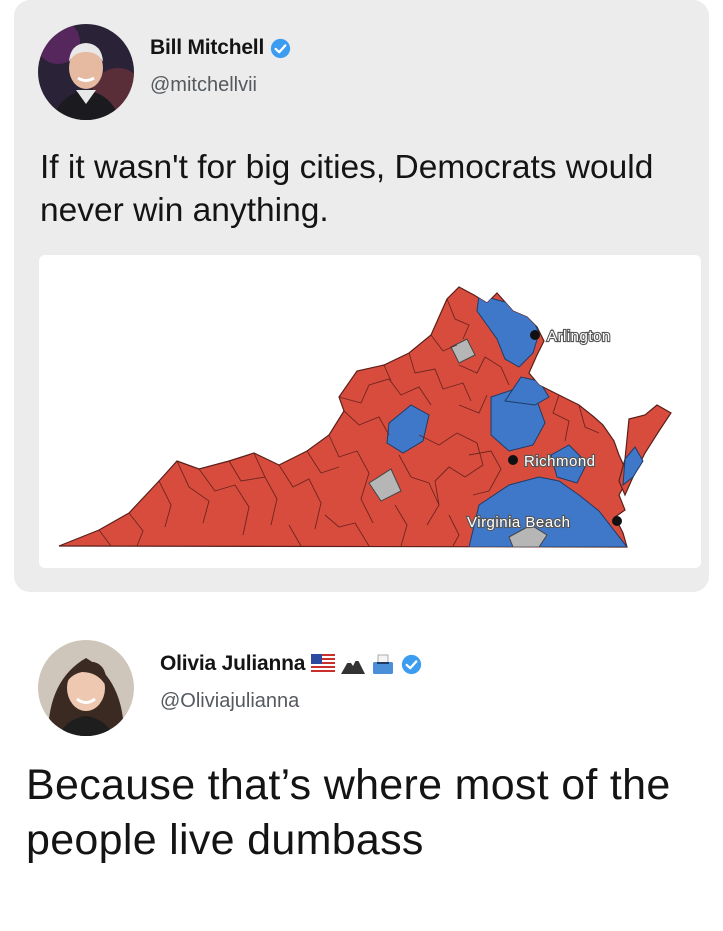 Image resolution: width=723 pixels, height=931 pixels. Describe the element at coordinates (617, 521) in the screenshot. I see `virginia-beach-marker` at that location.